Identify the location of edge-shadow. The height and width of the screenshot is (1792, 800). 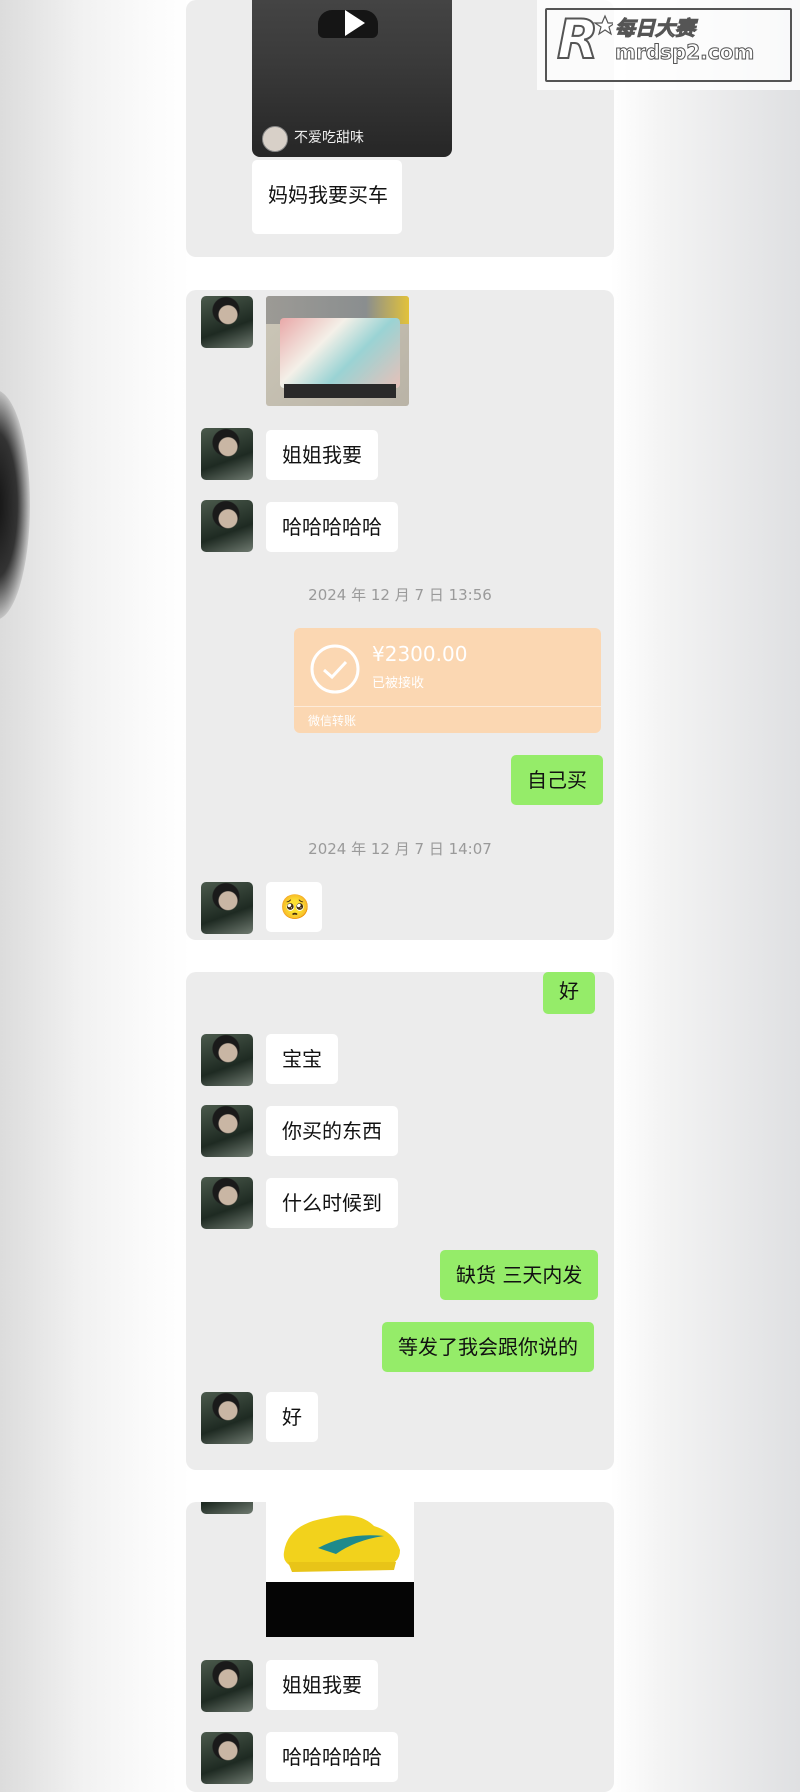
(15, 505).